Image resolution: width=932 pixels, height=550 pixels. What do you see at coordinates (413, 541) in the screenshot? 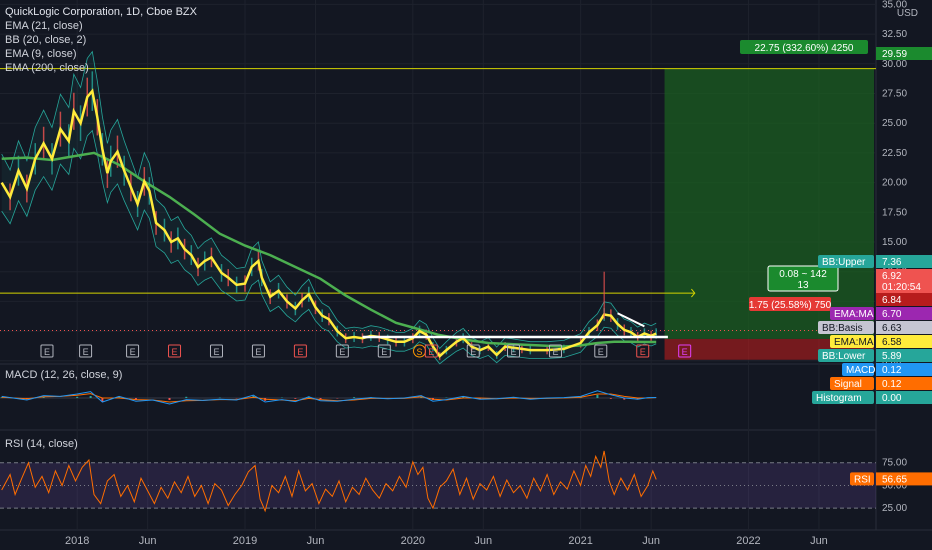
I see `time-axis-label: 2020` at bounding box center [413, 541].